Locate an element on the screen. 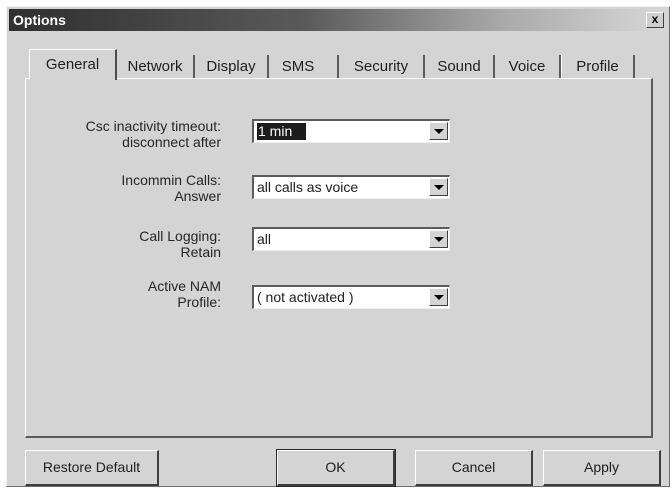 The width and height of the screenshot is (672, 489). inactivity-timeout-label-line1: Csc inactivity timeout: is located at coordinates (153, 126).